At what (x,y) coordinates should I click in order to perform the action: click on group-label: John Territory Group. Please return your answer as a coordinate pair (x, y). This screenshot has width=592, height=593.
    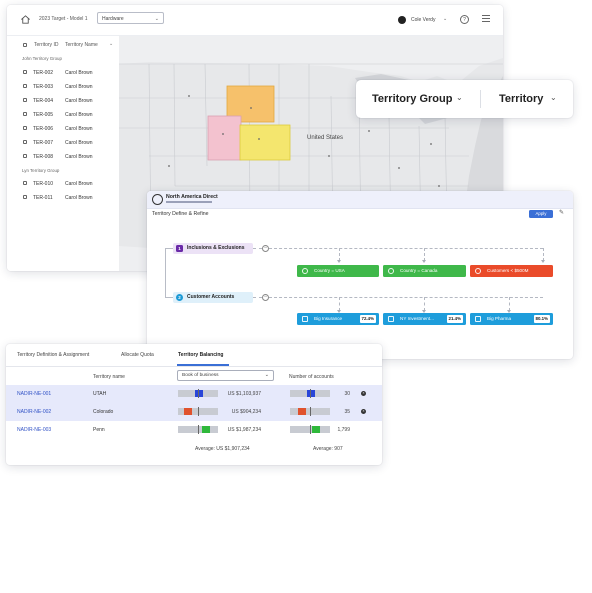
    Looking at the image, I should click on (42, 58).